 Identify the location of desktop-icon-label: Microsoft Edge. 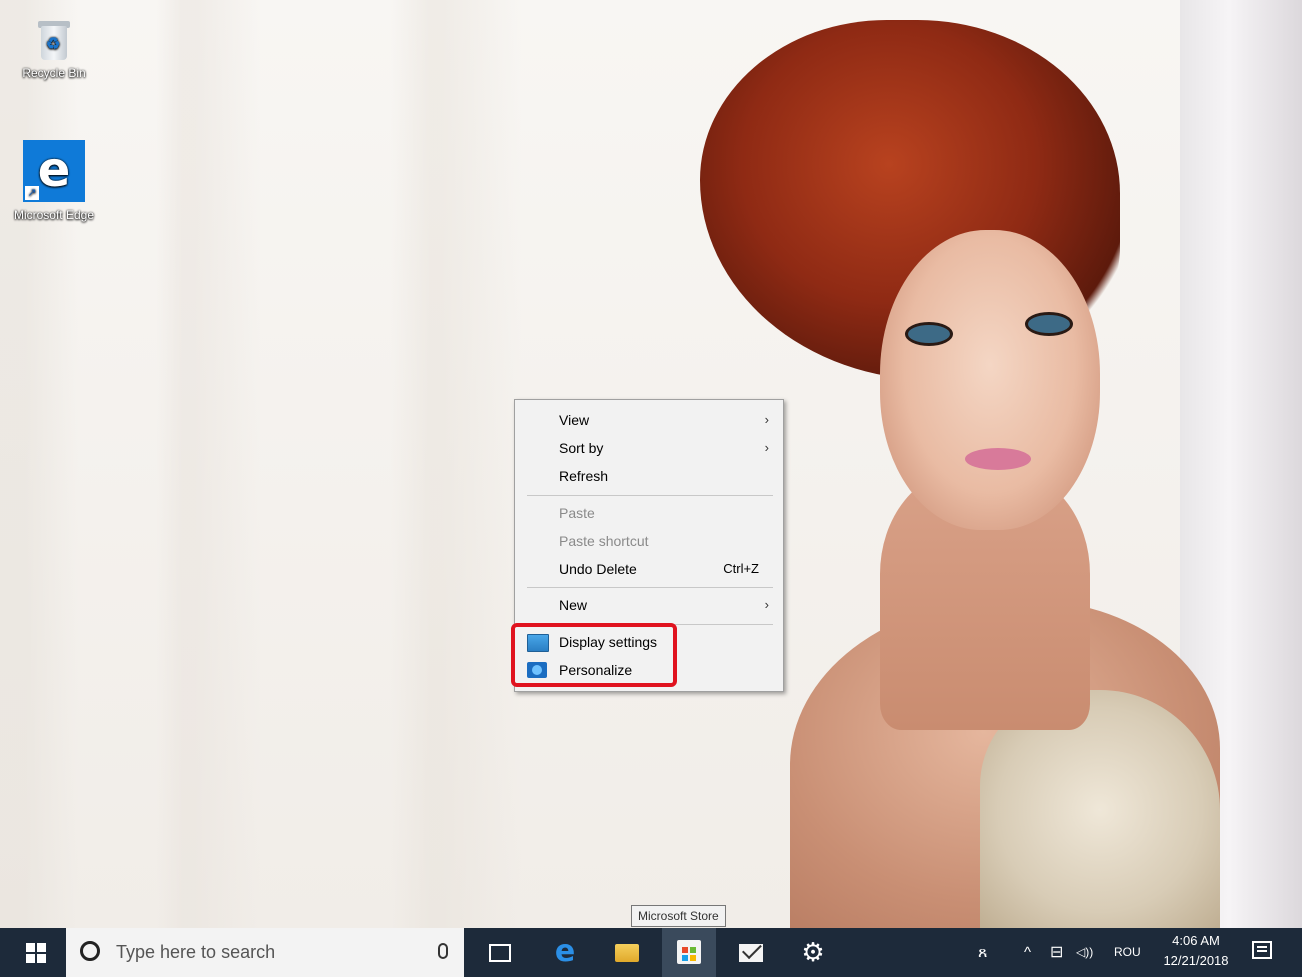
(54, 215).